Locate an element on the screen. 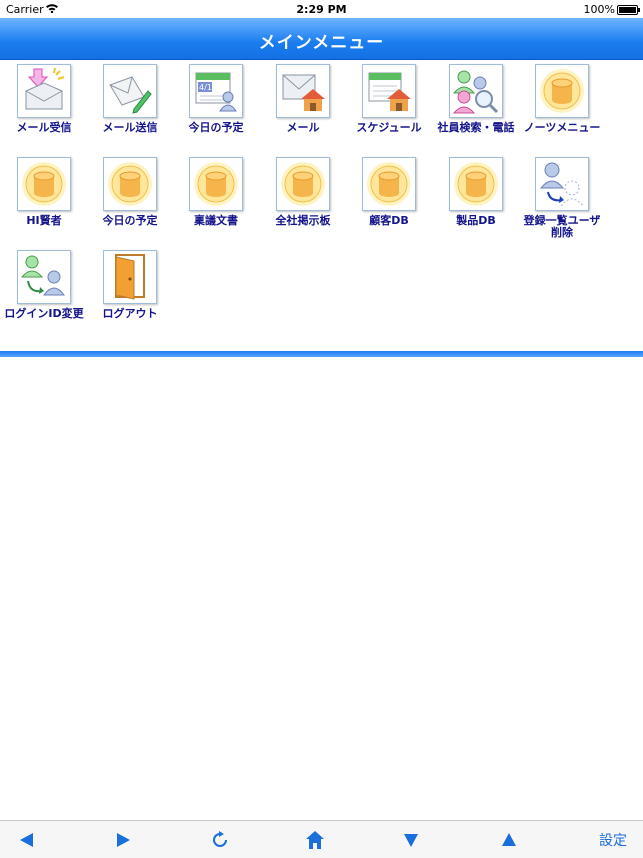 Image resolution: width=643 pixels, height=858 pixels. user-change-icon is located at coordinates (44, 277).